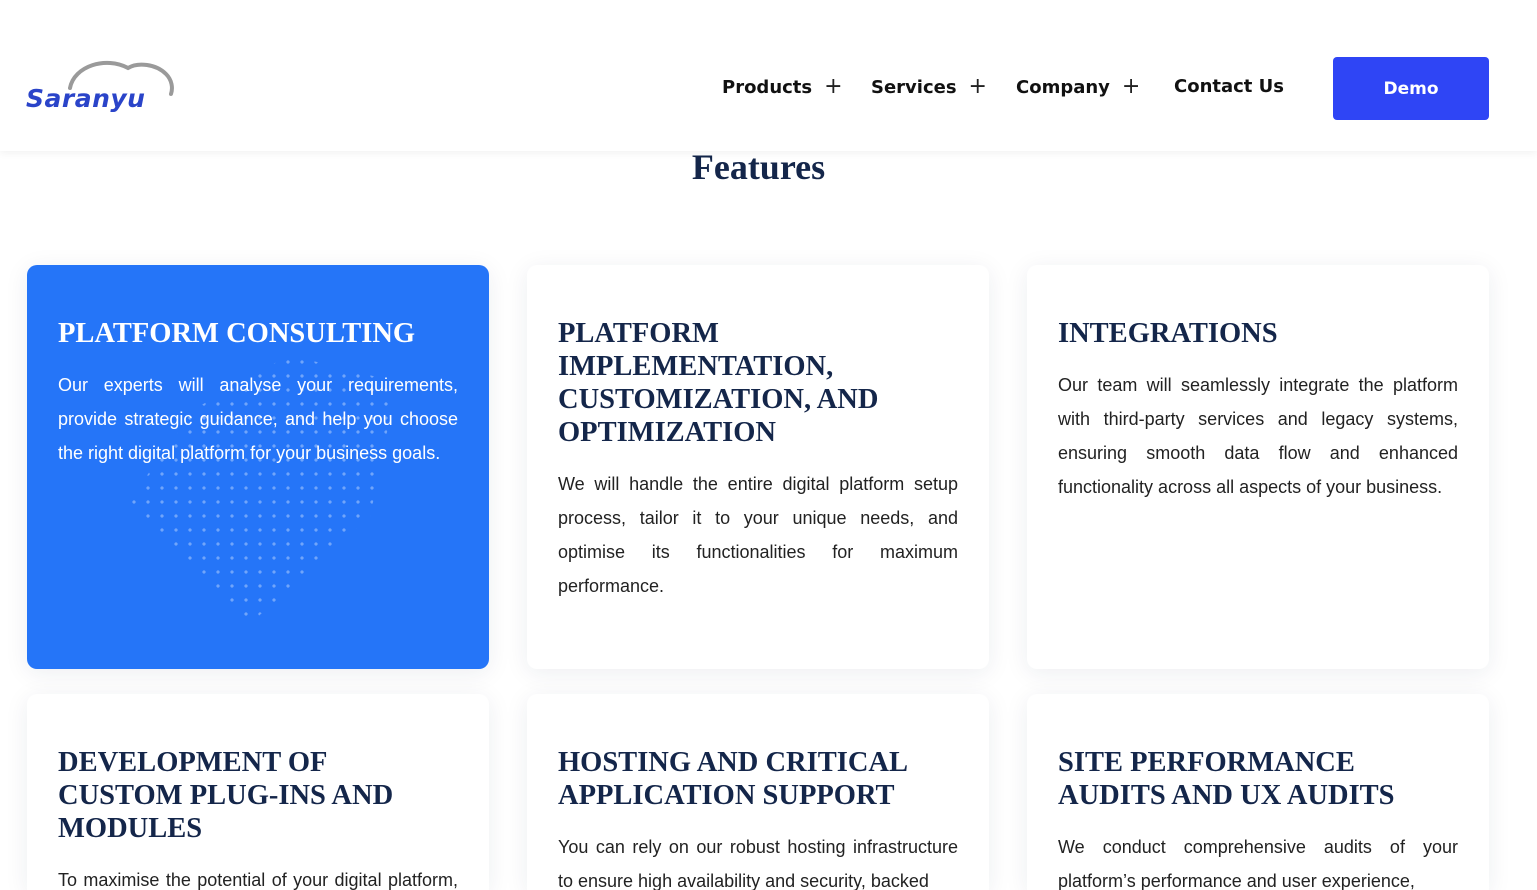 Image resolution: width=1537 pixels, height=890 pixels. What do you see at coordinates (758, 167) in the screenshot?
I see `page-title: Features` at bounding box center [758, 167].